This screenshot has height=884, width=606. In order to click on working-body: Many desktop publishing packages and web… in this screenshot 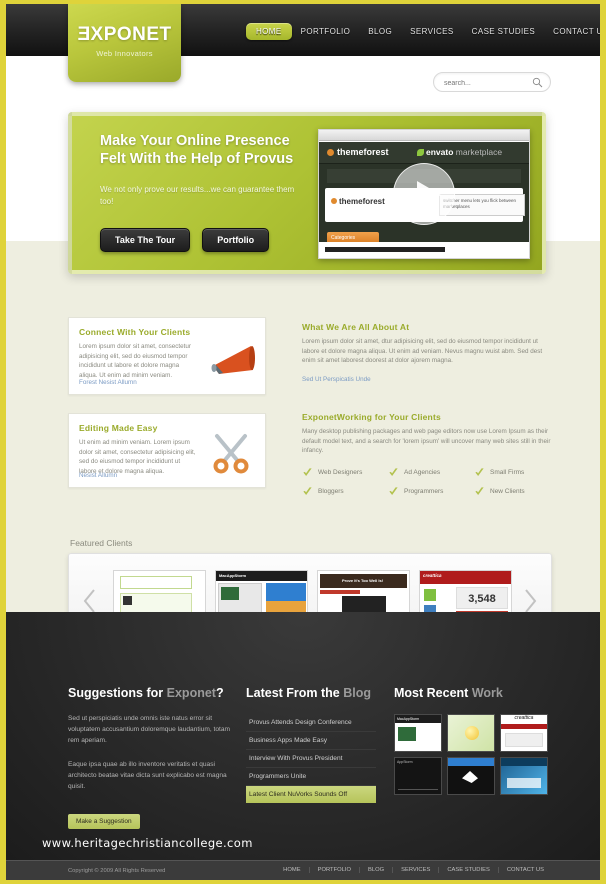, I will do `click(426, 441)`.